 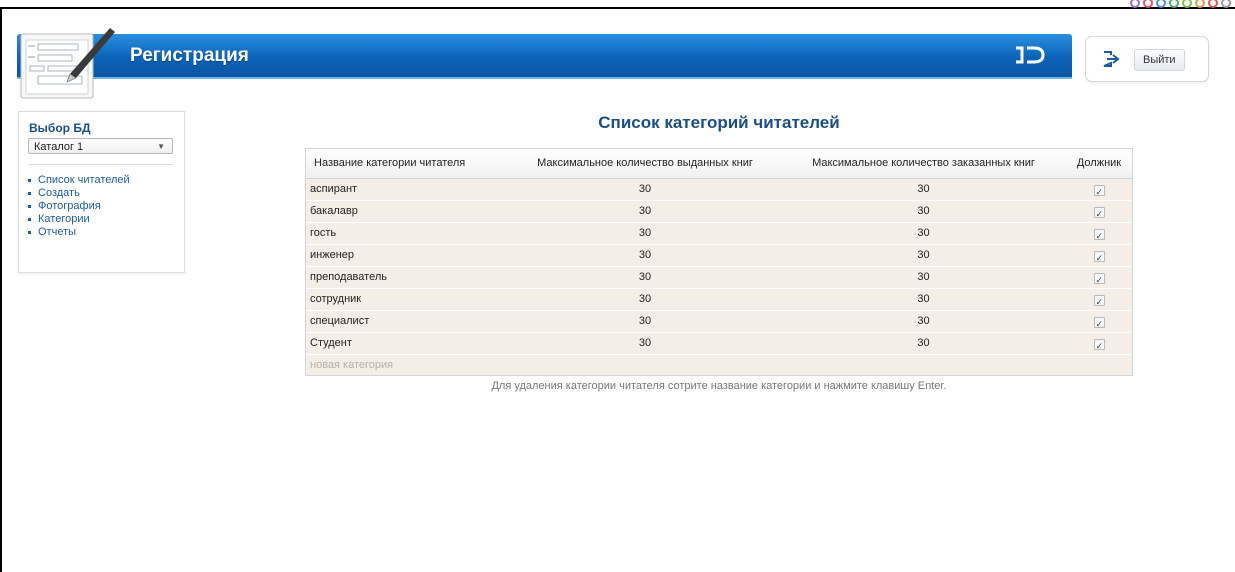 What do you see at coordinates (719, 365) in the screenshot?
I see `new-category-row: новая категория` at bounding box center [719, 365].